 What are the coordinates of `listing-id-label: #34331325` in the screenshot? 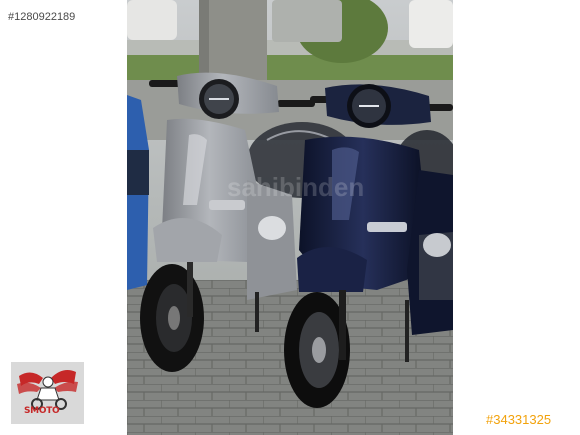 It's located at (519, 419).